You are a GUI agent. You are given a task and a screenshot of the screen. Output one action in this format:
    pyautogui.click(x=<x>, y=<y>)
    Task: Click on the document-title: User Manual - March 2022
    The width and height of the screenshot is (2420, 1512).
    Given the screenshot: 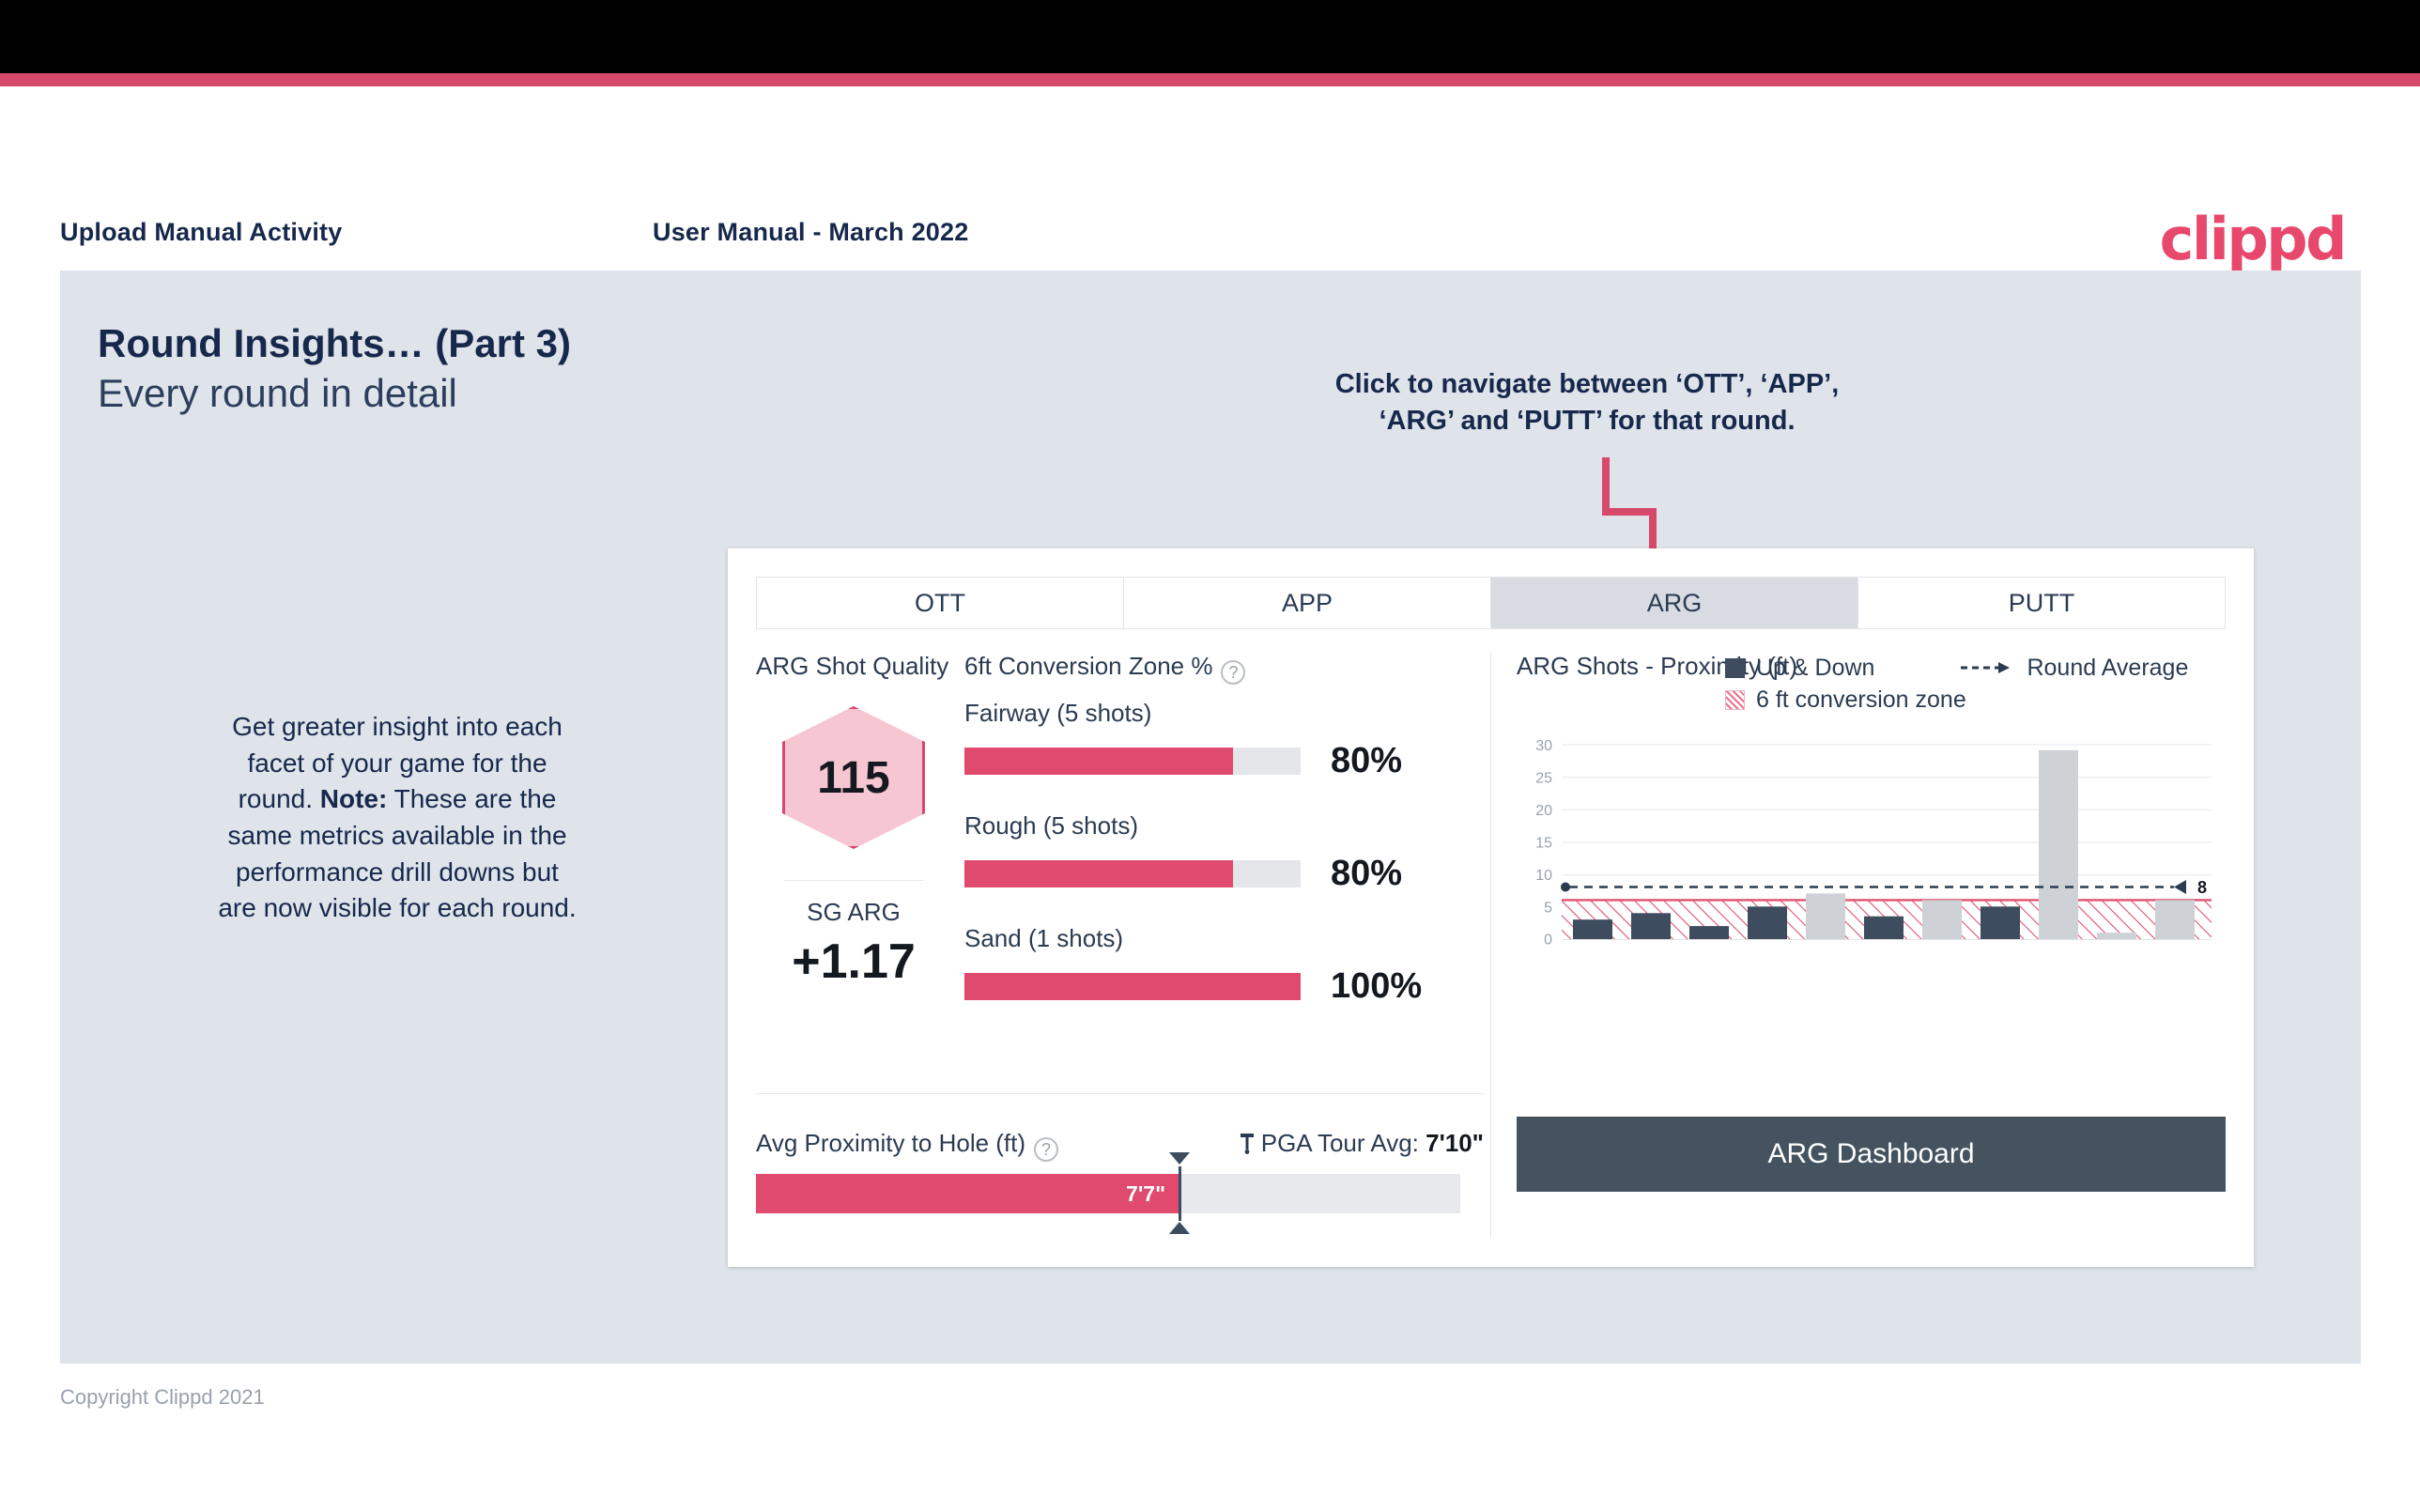 What is the action you would take?
    pyautogui.click(x=811, y=232)
    